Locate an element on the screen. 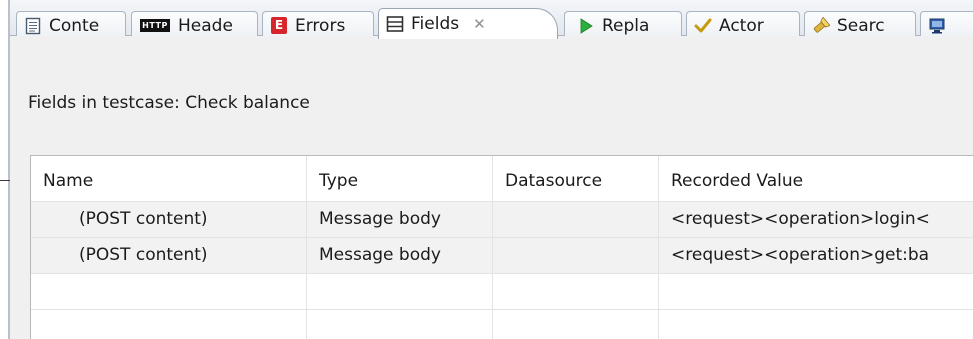 The image size is (973, 339). monitor-icon is located at coordinates (937, 26).